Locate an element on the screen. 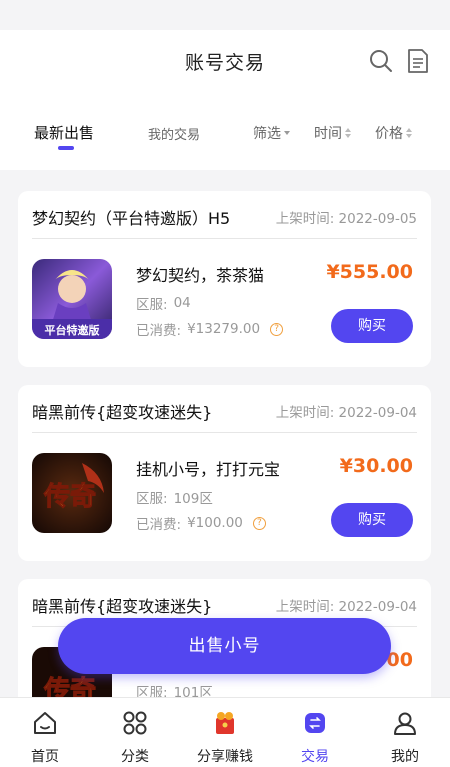 This screenshot has height=767, width=450. nav-mine: 我的 is located at coordinates (405, 732).